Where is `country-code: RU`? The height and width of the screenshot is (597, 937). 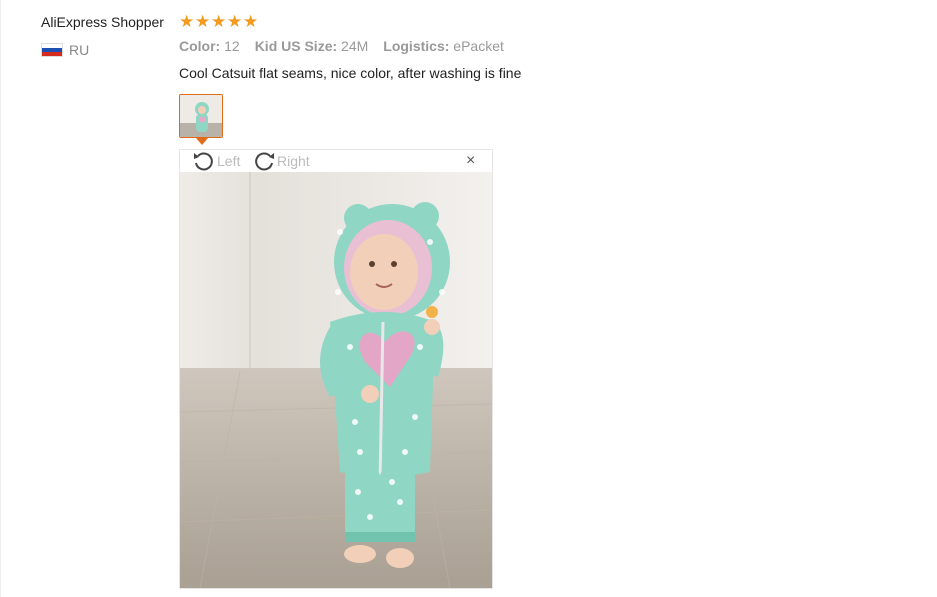
country-code: RU is located at coordinates (79, 50).